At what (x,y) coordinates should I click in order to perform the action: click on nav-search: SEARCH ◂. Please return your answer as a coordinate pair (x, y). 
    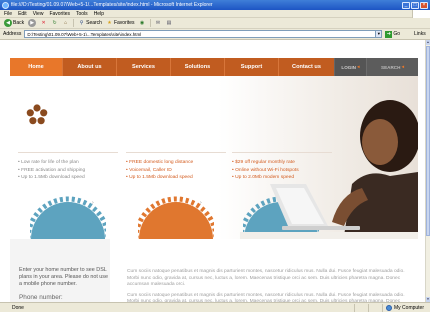
    Looking at the image, I should click on (392, 67).